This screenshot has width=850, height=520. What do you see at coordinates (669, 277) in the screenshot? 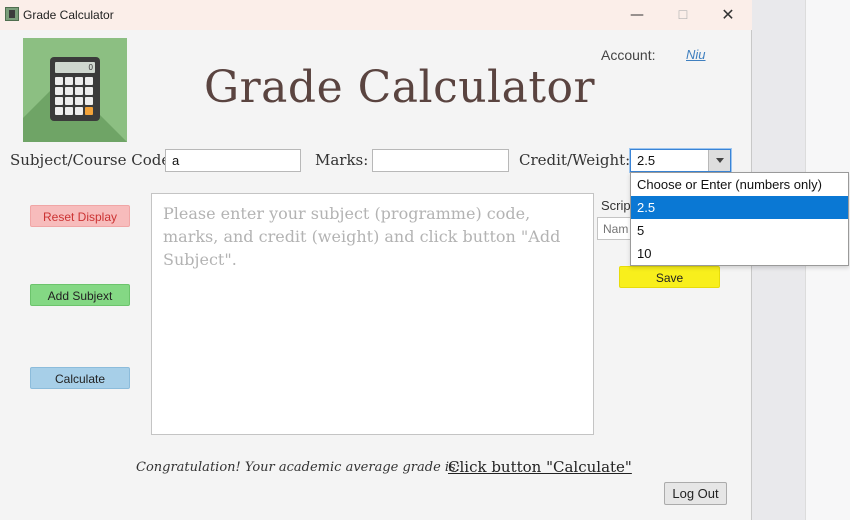
I see `save-button: Save` at bounding box center [669, 277].